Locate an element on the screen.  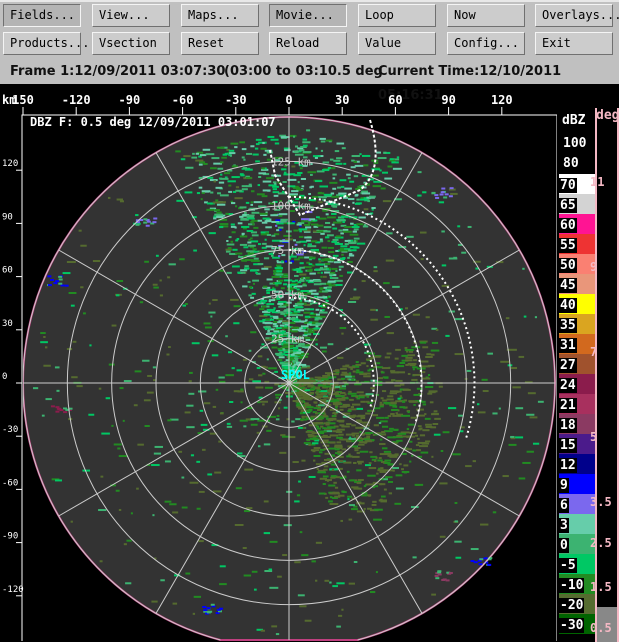
range-ring-label: 125 km is located at coordinates (291, 161).